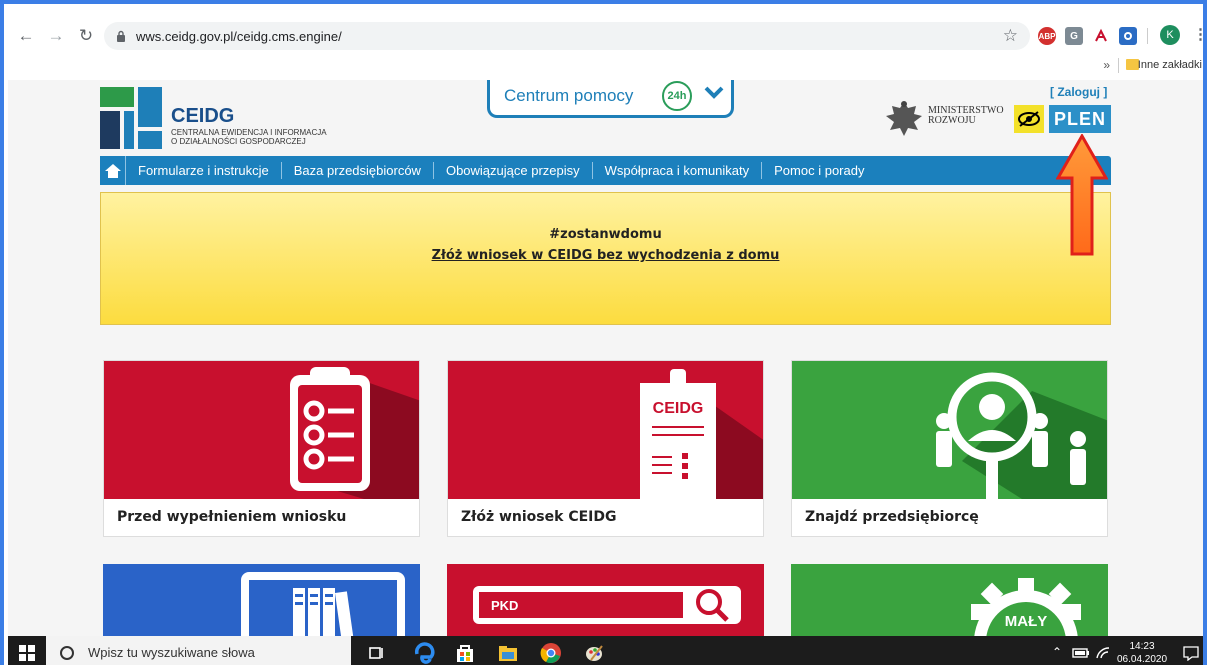  Describe the element at coordinates (678, 408) in the screenshot. I see `tile-image-text: CEIDG` at that location.